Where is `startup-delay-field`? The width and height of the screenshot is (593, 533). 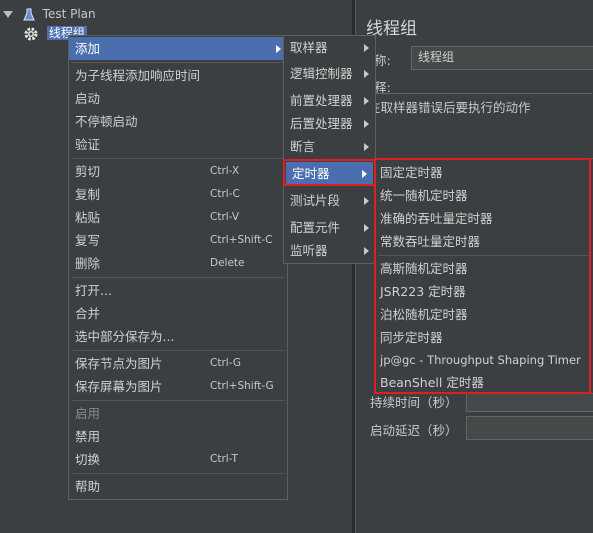 startup-delay-field is located at coordinates (529, 428).